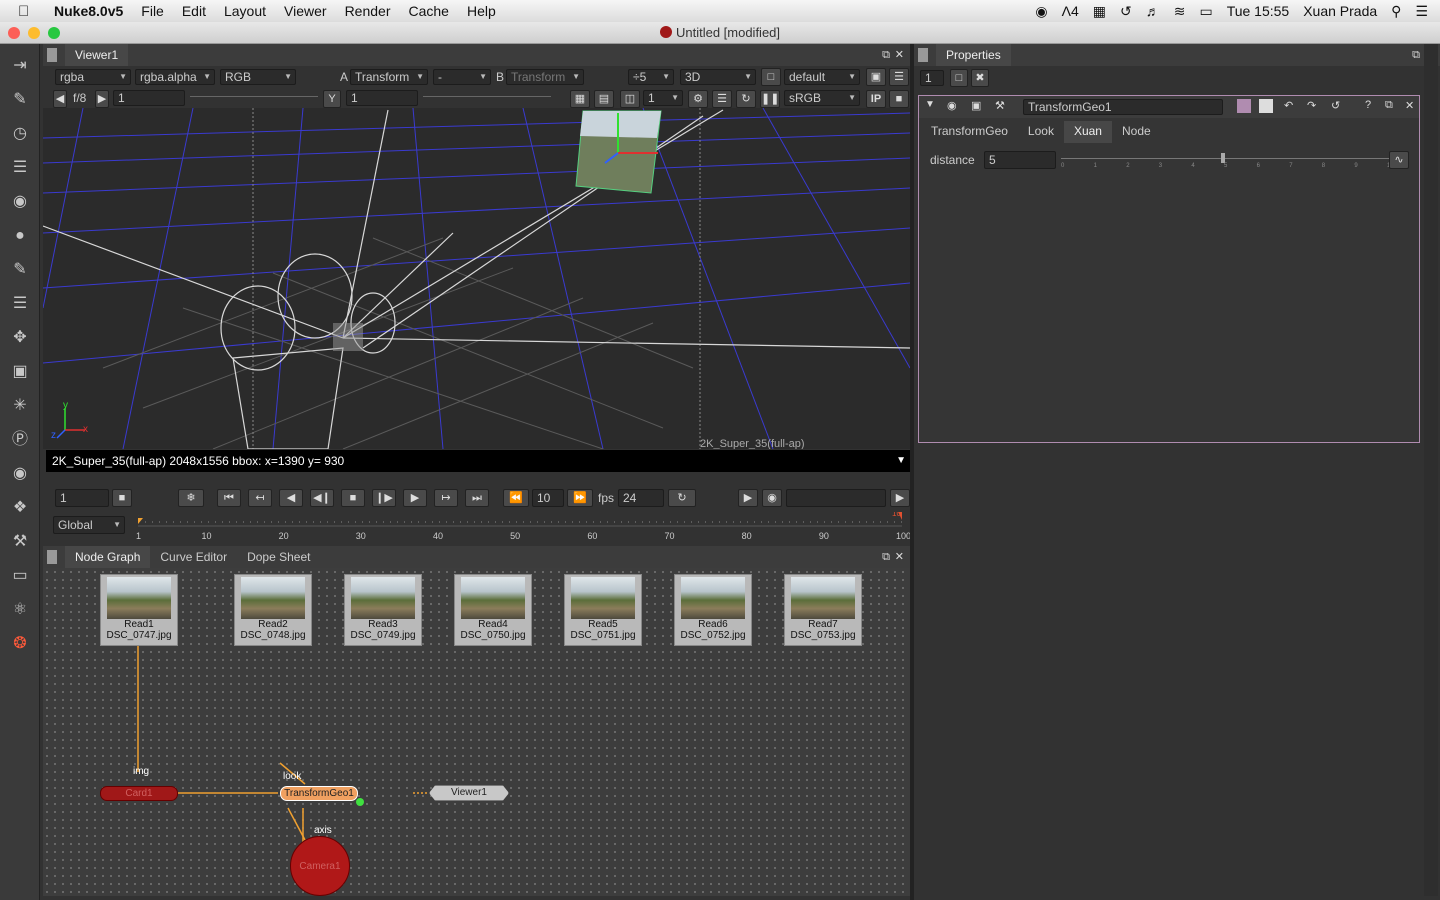 This screenshot has height=900, width=1440. I want to click on input-process-button: IP, so click(876, 99).